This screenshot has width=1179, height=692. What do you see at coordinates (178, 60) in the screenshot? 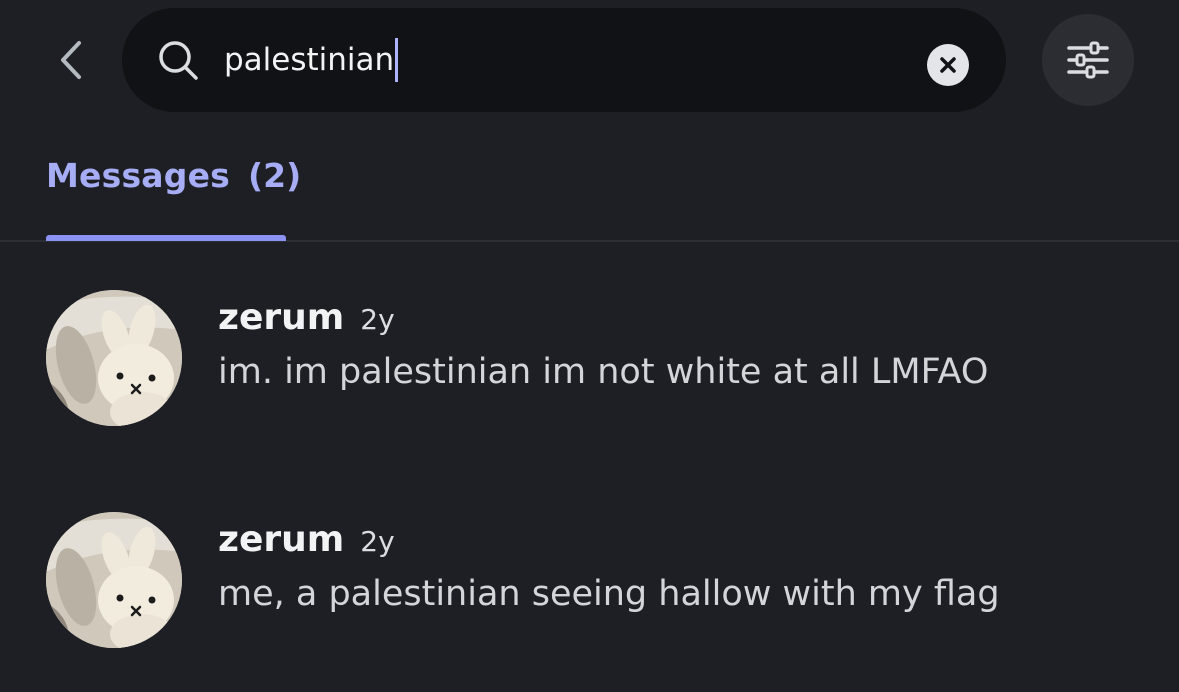
I see `search-icon` at bounding box center [178, 60].